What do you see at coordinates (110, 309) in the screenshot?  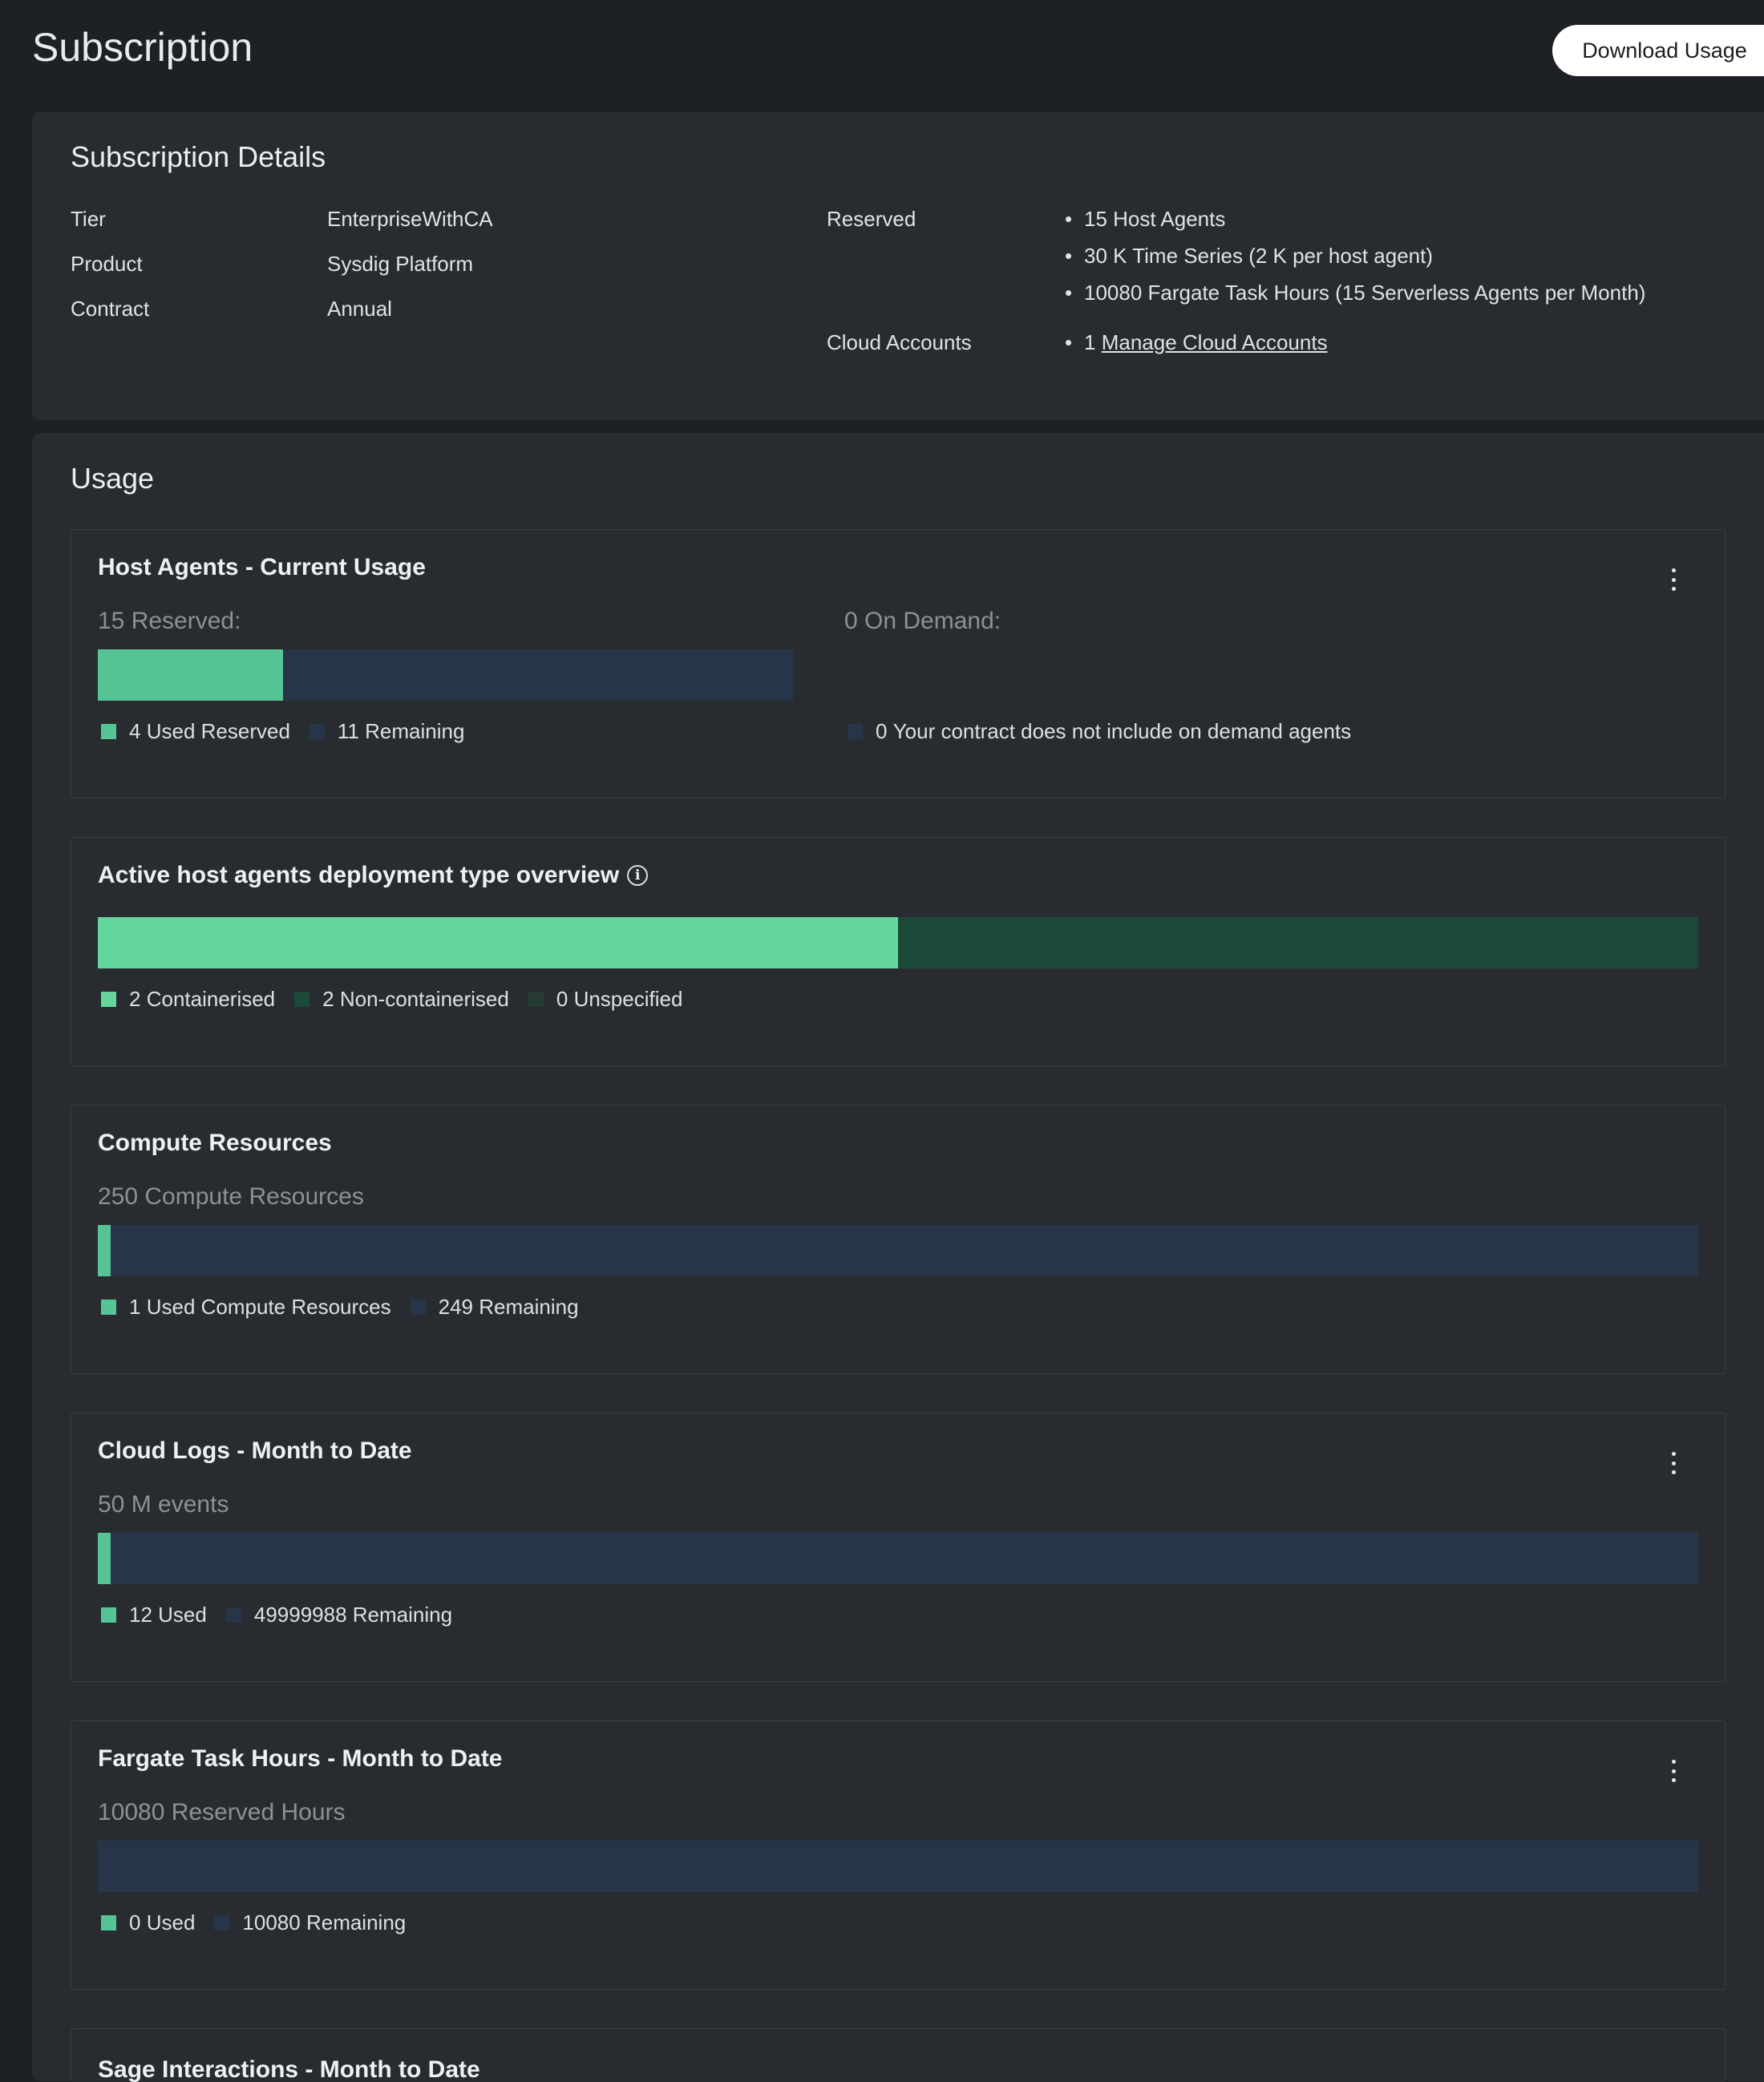 I see `contract-label: Contract` at bounding box center [110, 309].